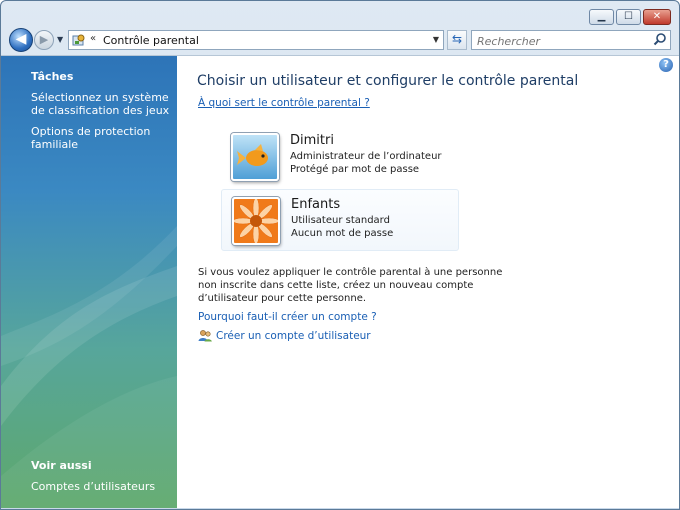  What do you see at coordinates (60, 39) in the screenshot?
I see `recent-pages-dropdown: ▼` at bounding box center [60, 39].